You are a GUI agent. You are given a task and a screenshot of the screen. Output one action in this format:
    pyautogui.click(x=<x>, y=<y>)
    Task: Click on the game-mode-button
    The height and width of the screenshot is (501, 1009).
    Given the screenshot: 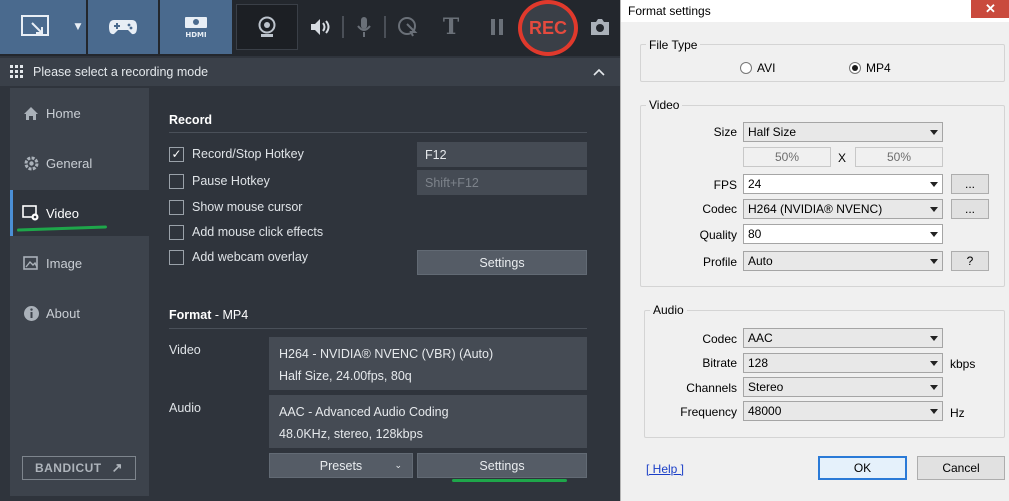 What is the action you would take?
    pyautogui.click(x=123, y=27)
    